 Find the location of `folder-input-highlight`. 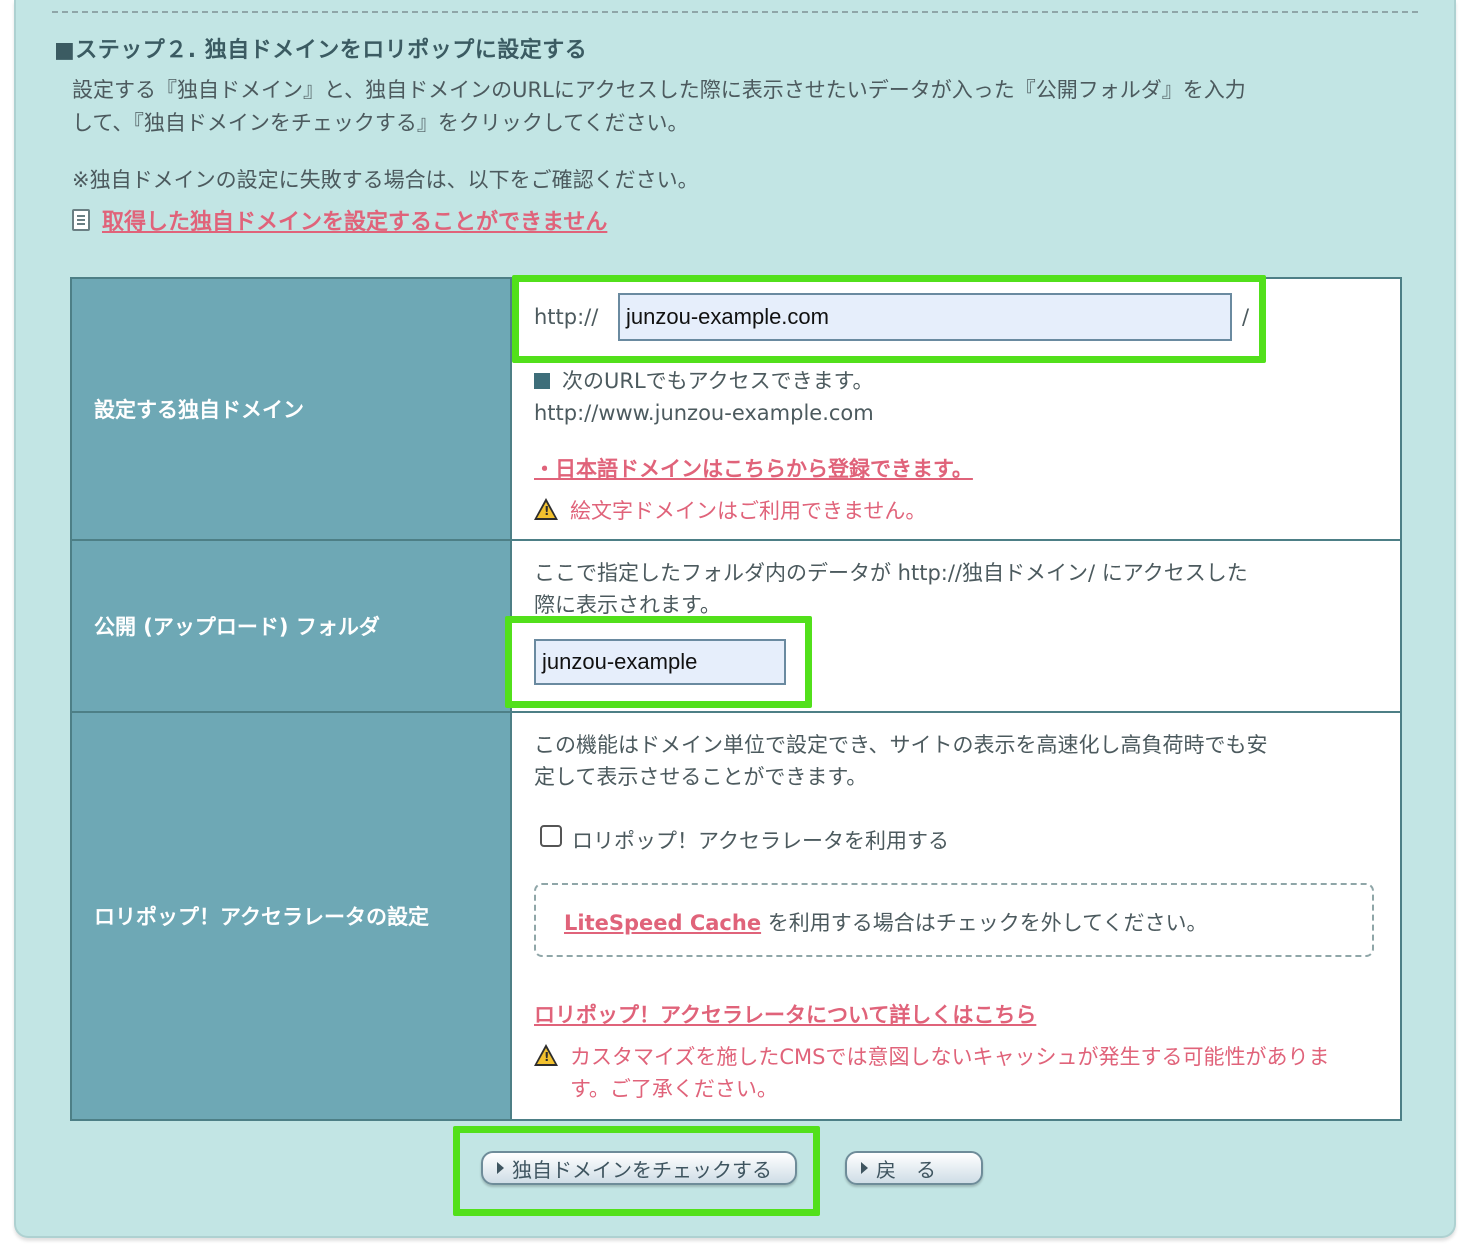

folder-input-highlight is located at coordinates (658, 662).